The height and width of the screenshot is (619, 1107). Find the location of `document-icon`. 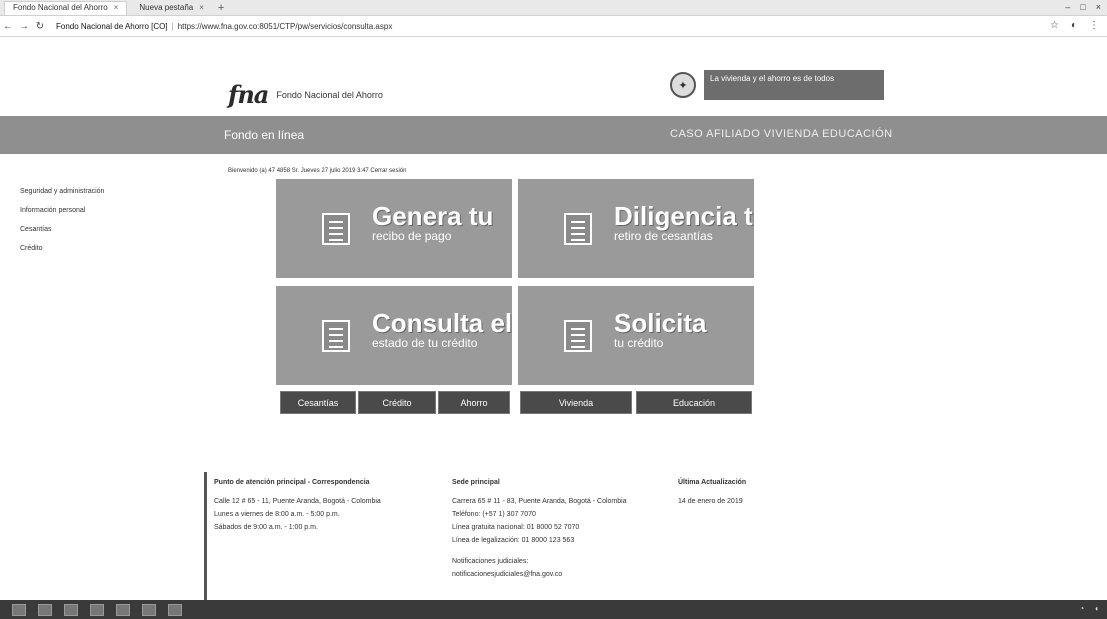

document-icon is located at coordinates (336, 336).